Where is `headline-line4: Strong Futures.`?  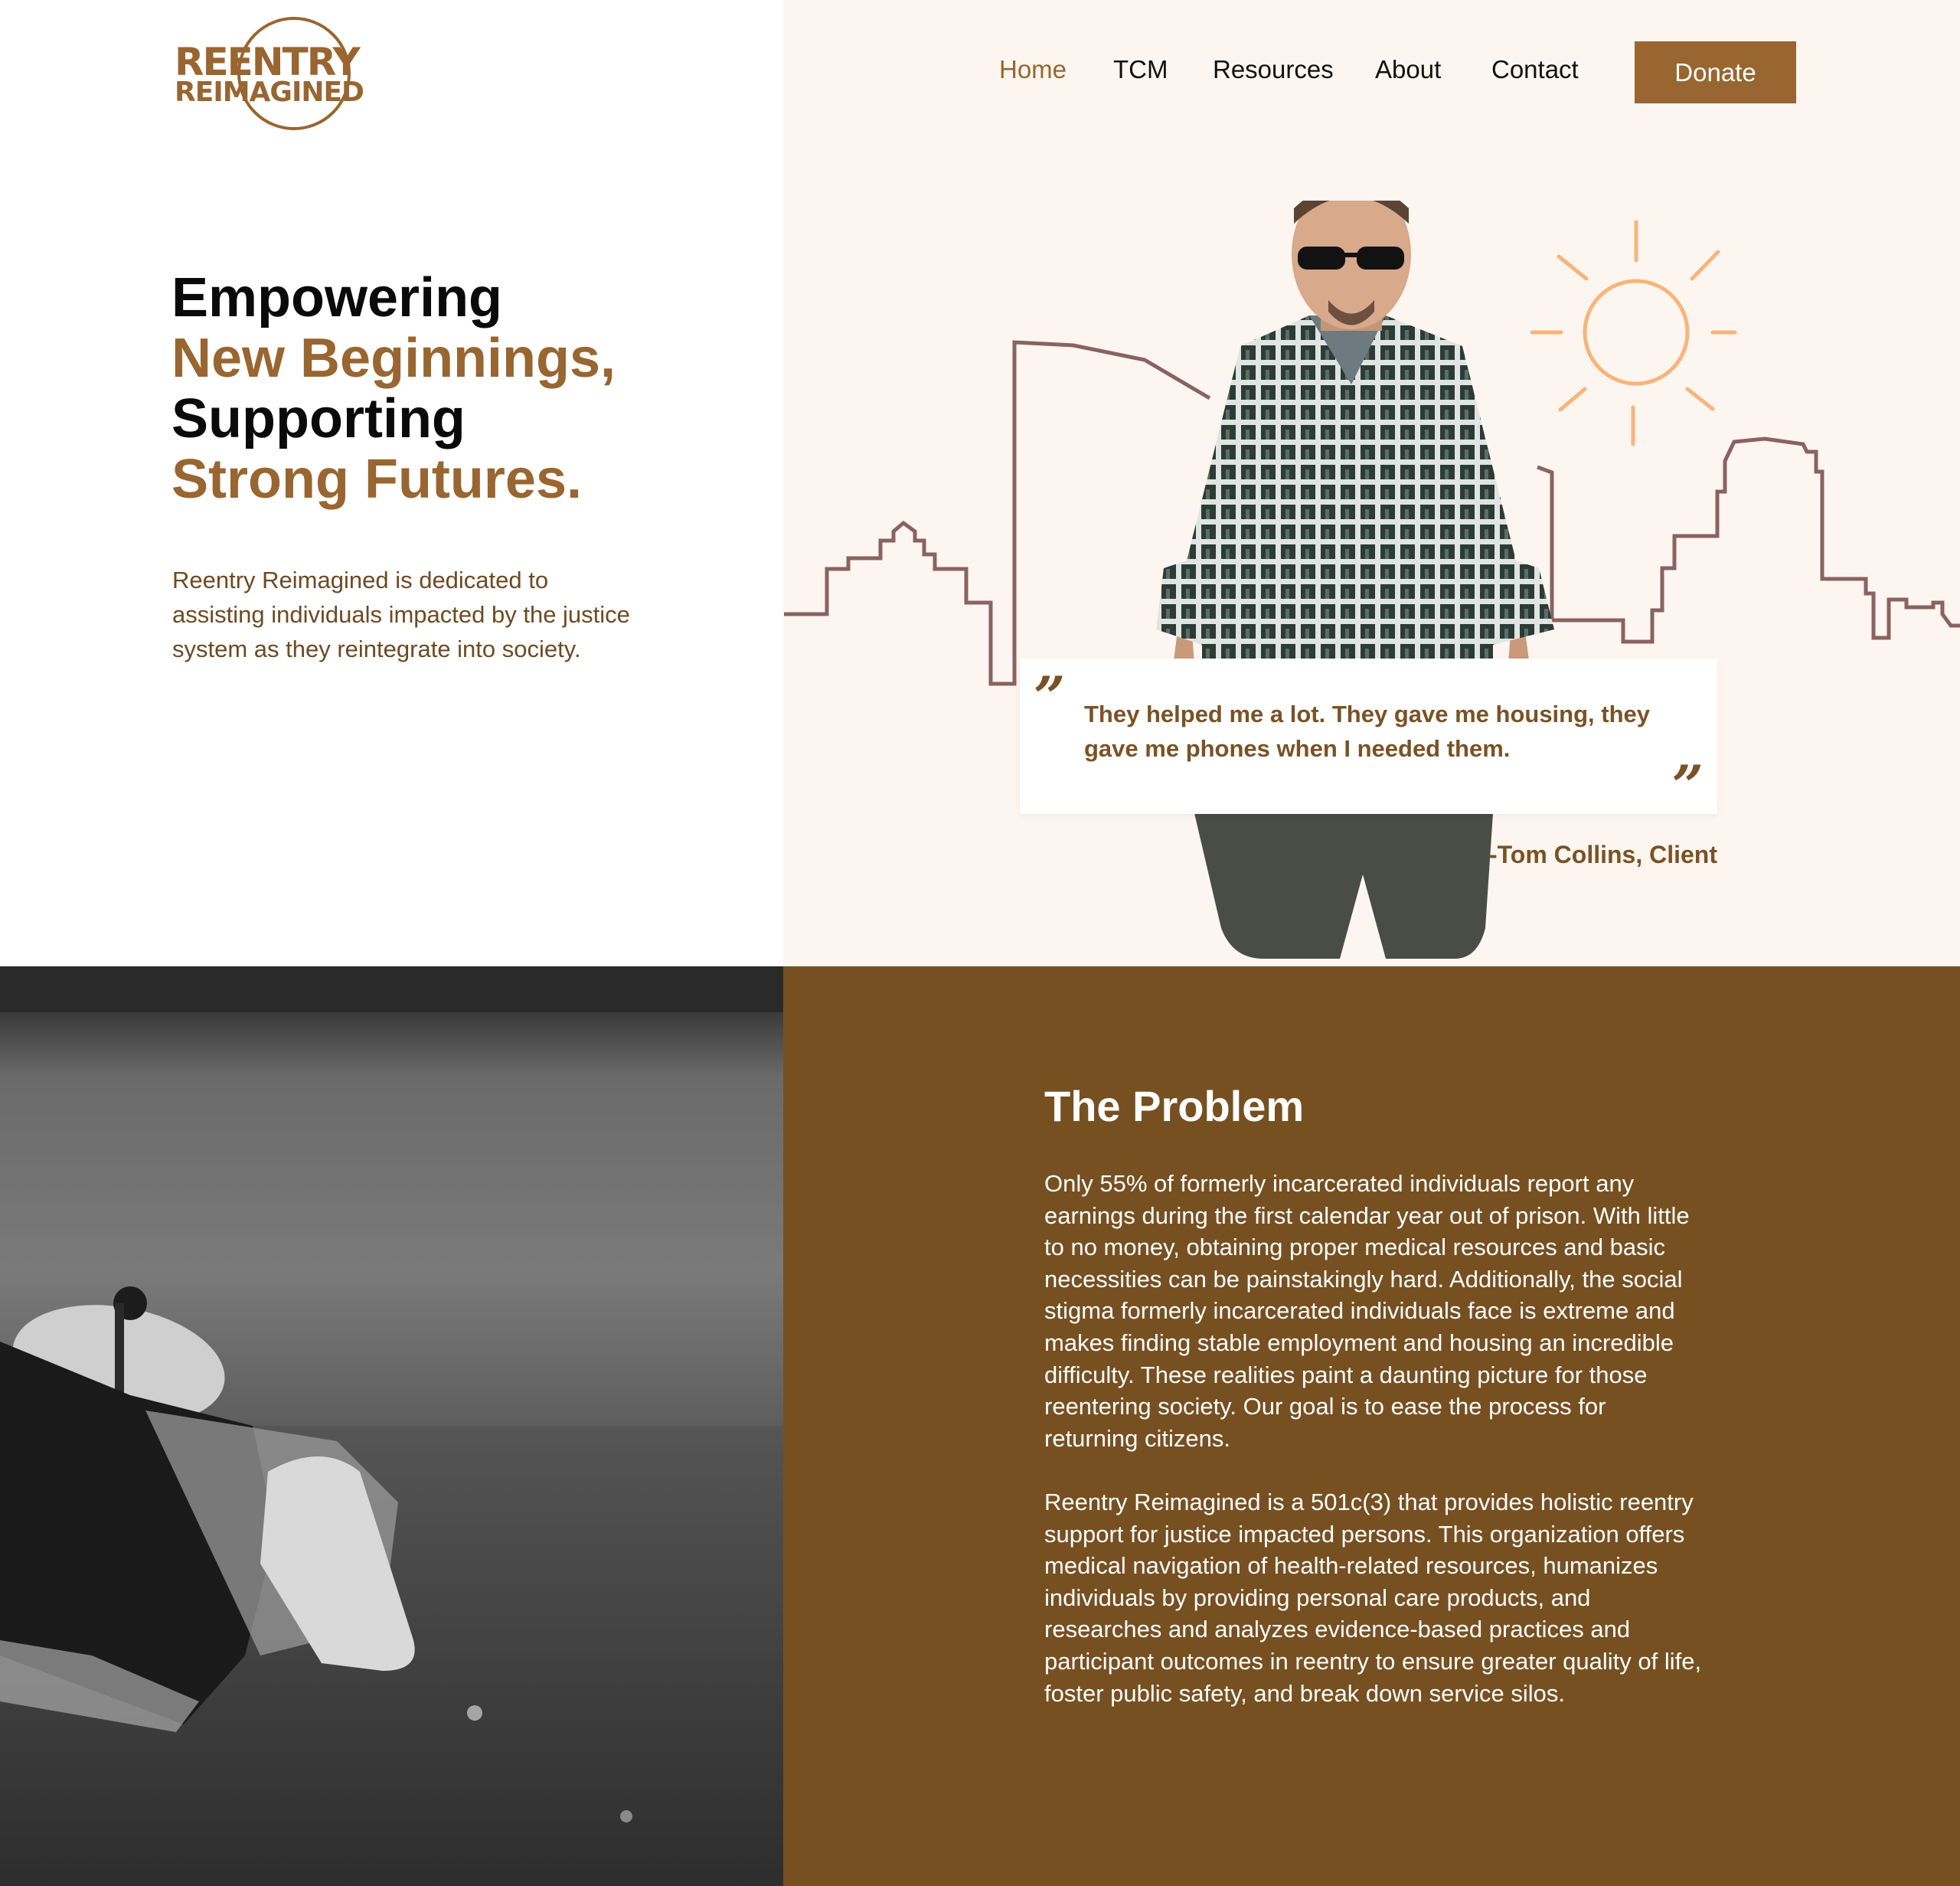 headline-line4: Strong Futures. is located at coordinates (377, 480).